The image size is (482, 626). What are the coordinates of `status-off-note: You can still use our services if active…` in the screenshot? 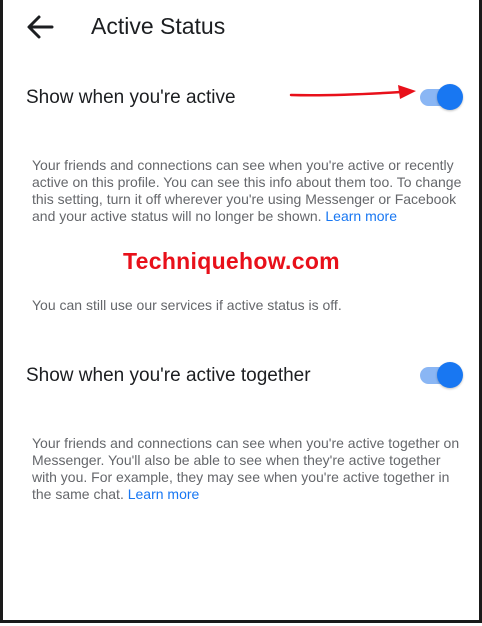 It's located at (187, 305).